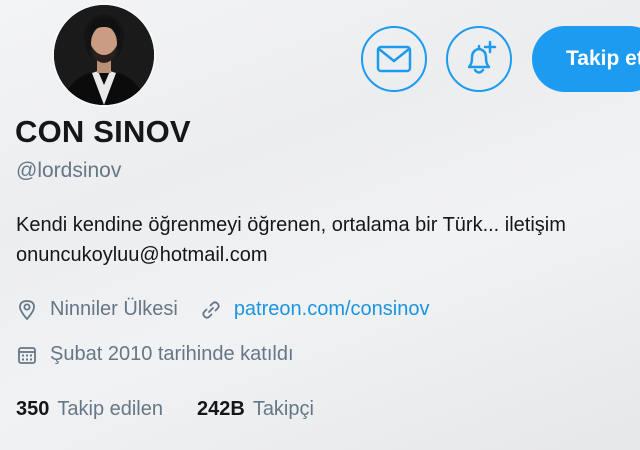  I want to click on followers-count: 242B, so click(221, 409).